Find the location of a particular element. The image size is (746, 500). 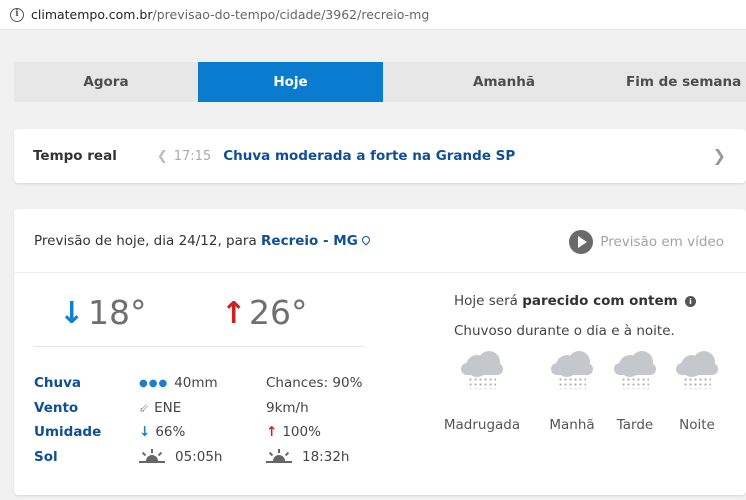

sun-label: Sol is located at coordinates (46, 456).